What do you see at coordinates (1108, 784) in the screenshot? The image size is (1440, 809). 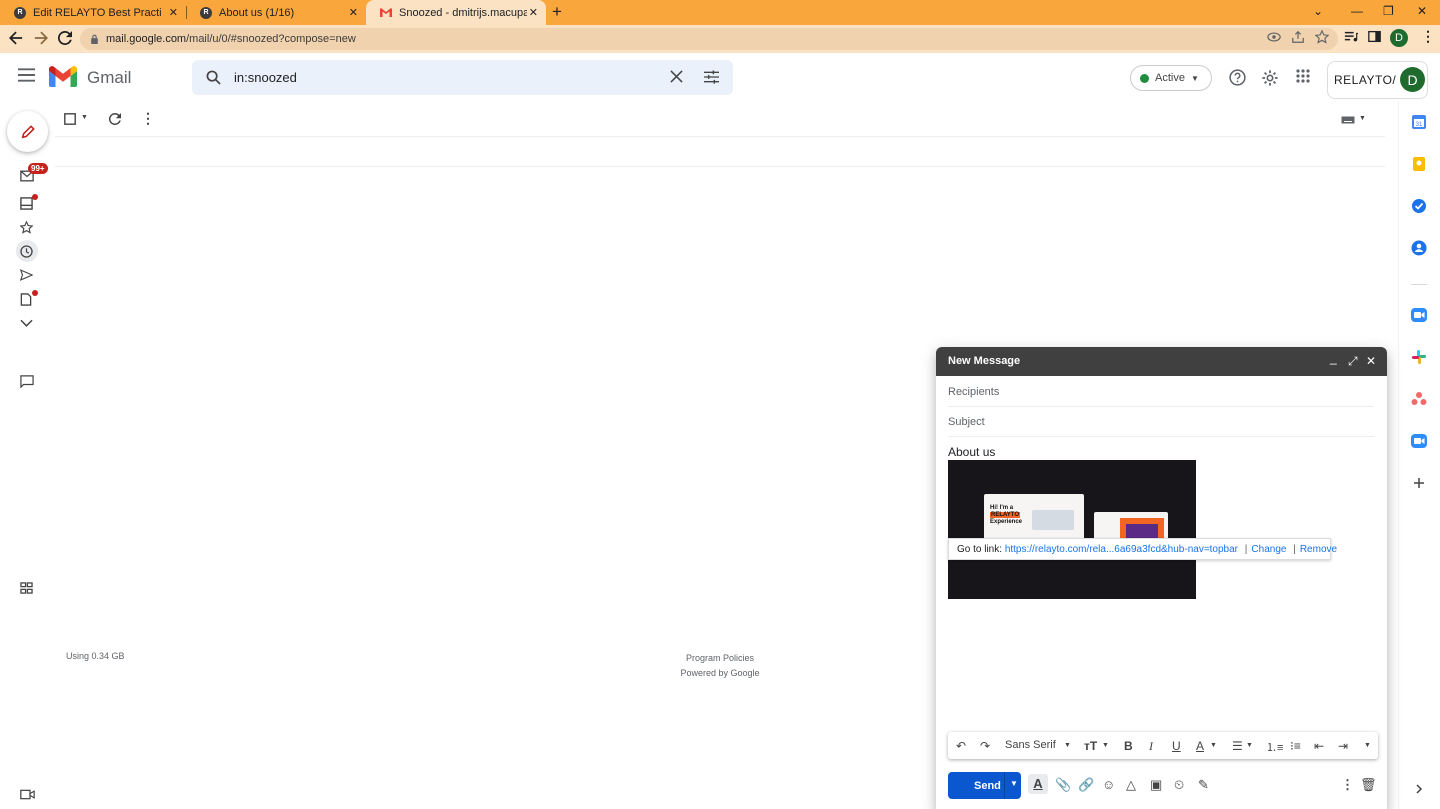 I see `insert-emoji-icon: ☺` at bounding box center [1108, 784].